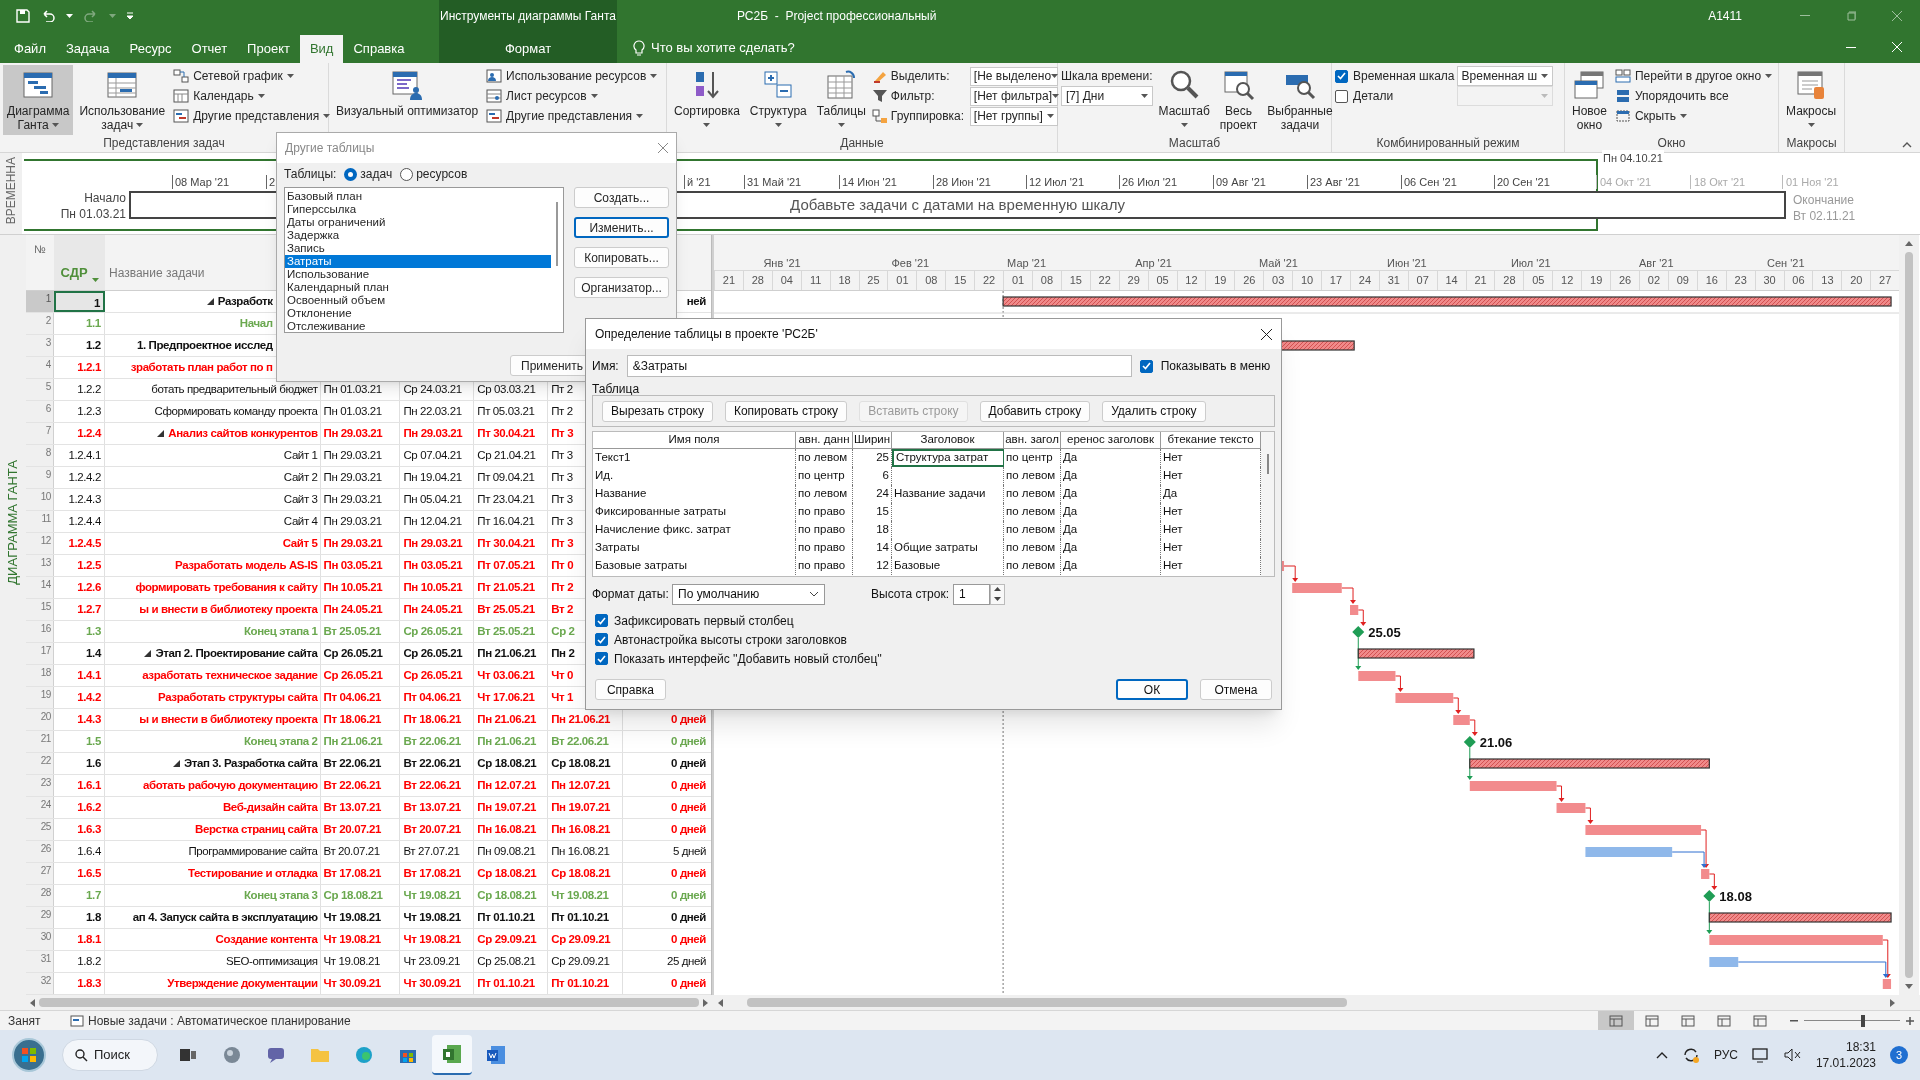 This screenshot has height=1080, width=1920. I want to click on toolbar-button: Добавить строку, so click(1035, 411).